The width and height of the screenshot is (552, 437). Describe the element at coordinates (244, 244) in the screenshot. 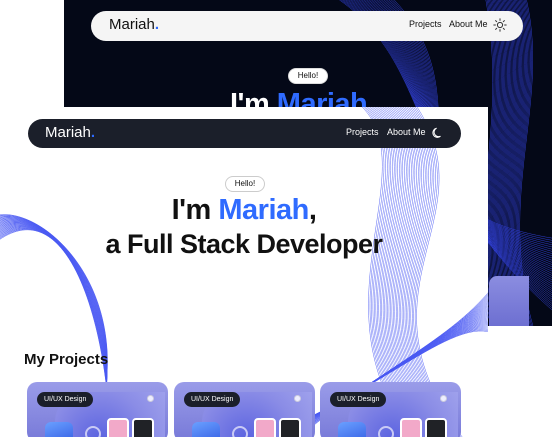

I see `hero-subheadline: a Full Stack Developer` at that location.